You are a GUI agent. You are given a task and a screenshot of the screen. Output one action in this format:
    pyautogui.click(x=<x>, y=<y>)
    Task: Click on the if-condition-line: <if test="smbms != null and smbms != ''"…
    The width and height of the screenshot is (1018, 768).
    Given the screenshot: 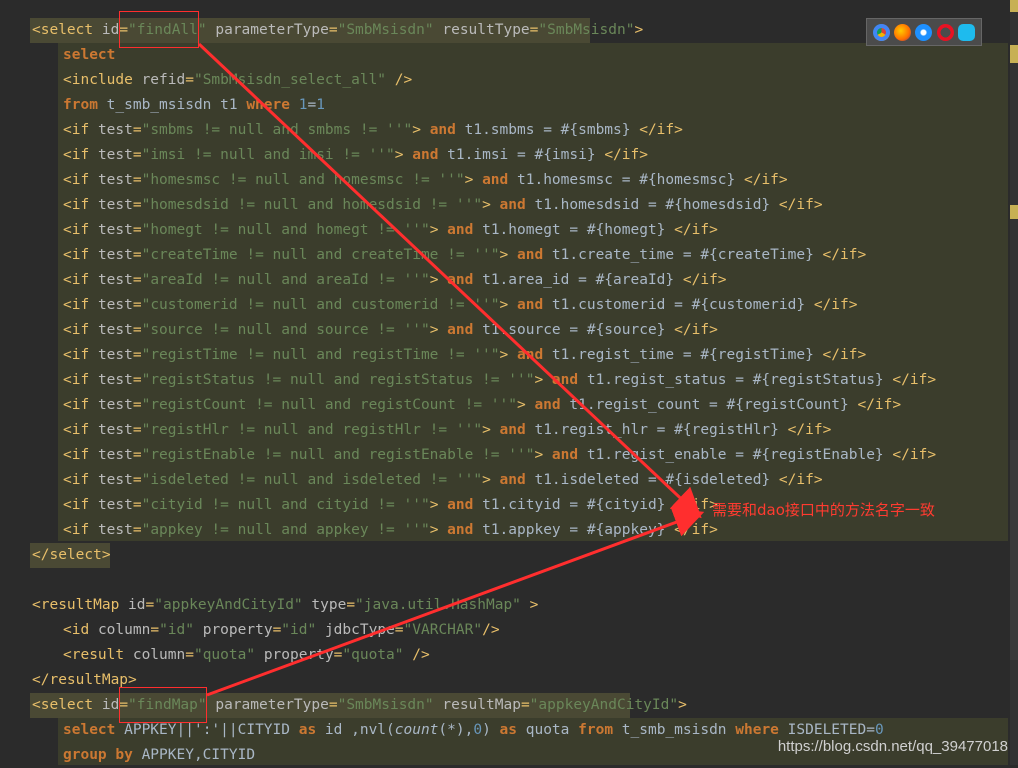 What is the action you would take?
    pyautogui.click(x=373, y=130)
    